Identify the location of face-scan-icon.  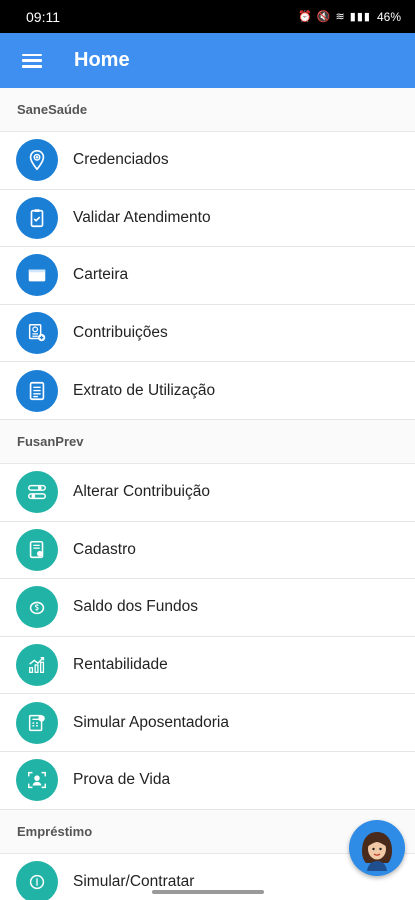
(37, 780).